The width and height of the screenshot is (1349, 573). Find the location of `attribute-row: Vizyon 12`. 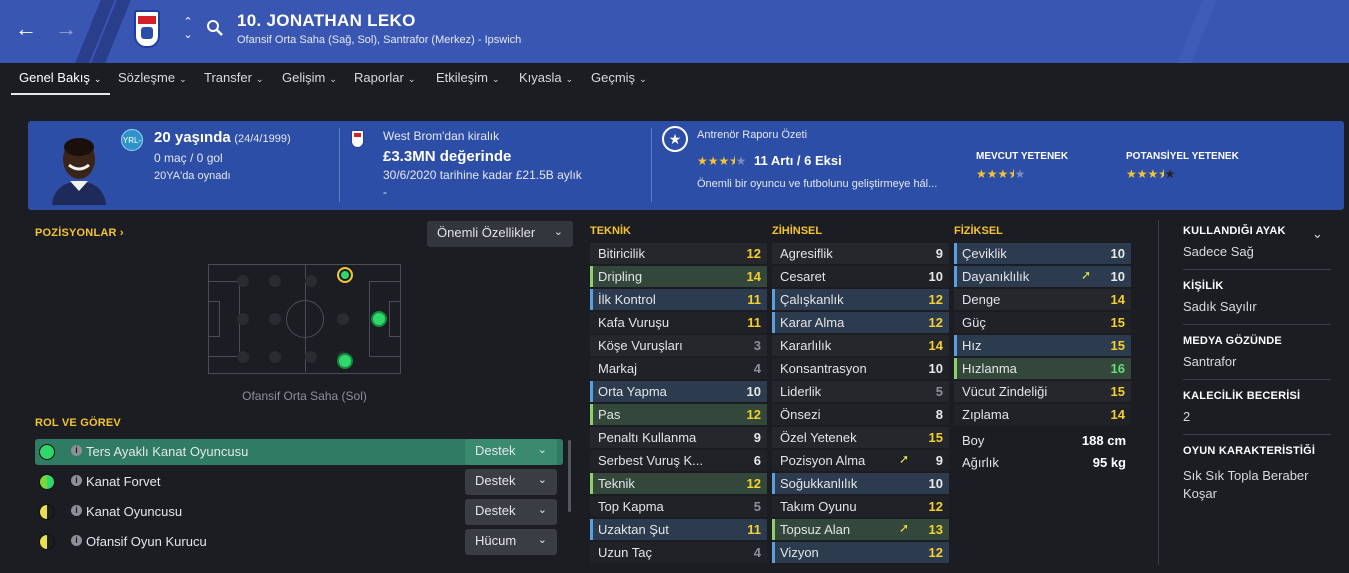

attribute-row: Vizyon 12 is located at coordinates (860, 552).